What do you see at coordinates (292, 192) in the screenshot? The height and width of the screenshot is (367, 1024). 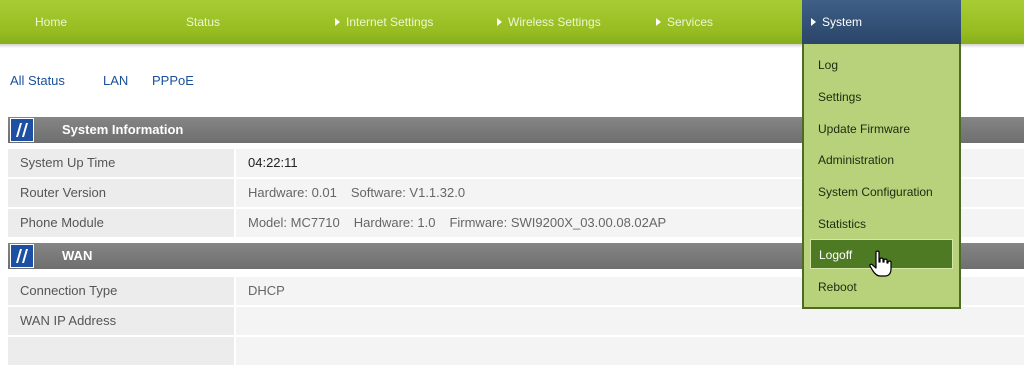 I see `router-hardware: Hardware: 0.01` at bounding box center [292, 192].